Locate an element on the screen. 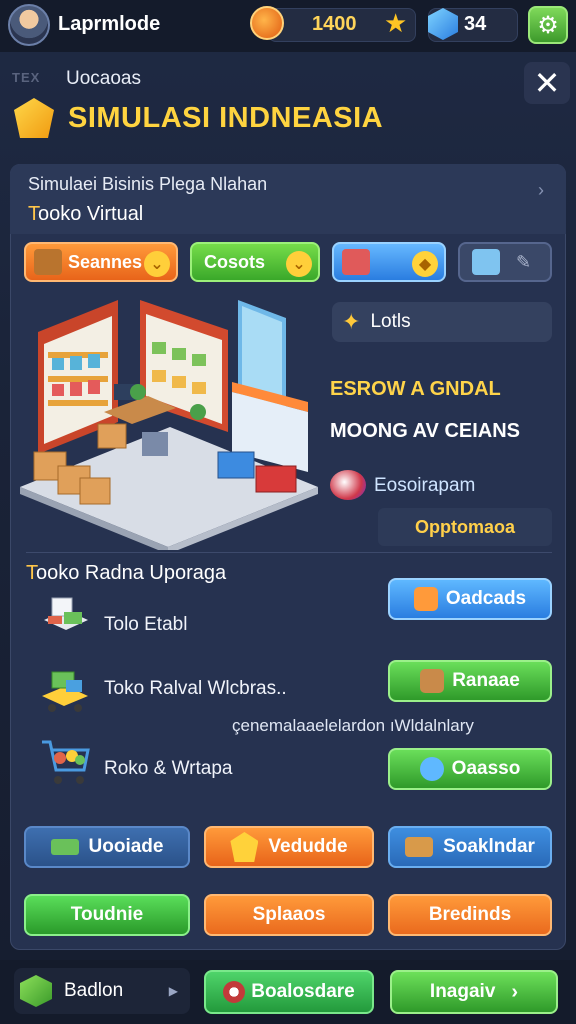 This screenshot has width=576, height=1024. tag-icon is located at coordinates (425, 599).